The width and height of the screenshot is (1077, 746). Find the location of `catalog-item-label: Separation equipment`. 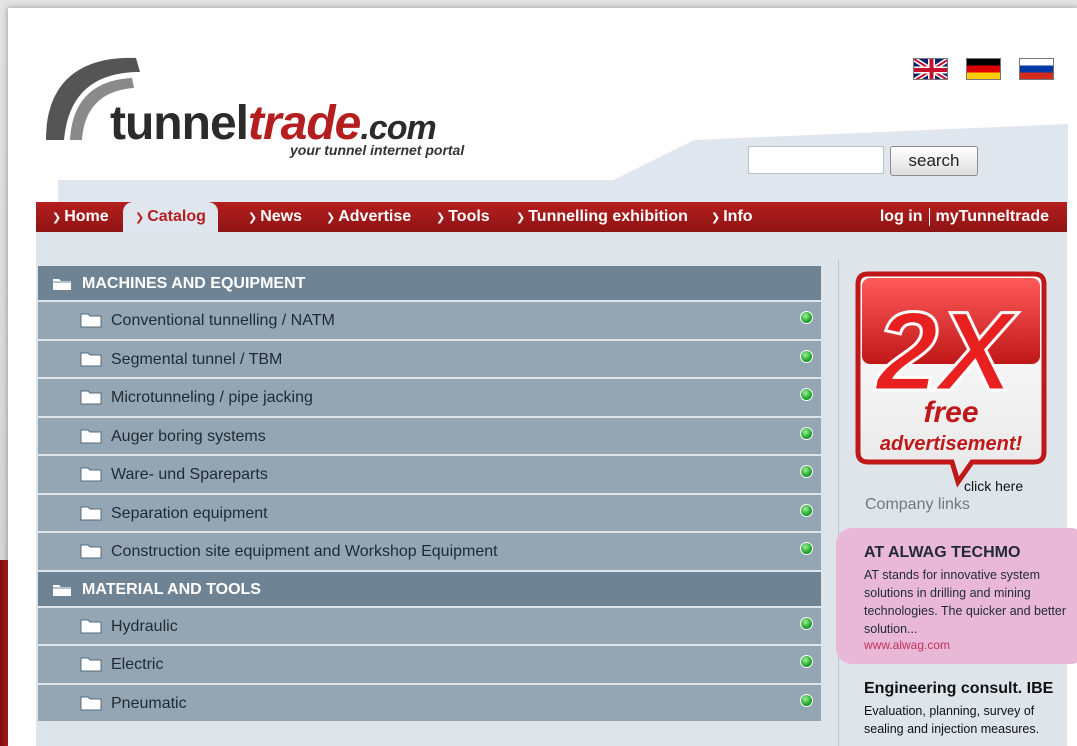

catalog-item-label: Separation equipment is located at coordinates (189, 513).